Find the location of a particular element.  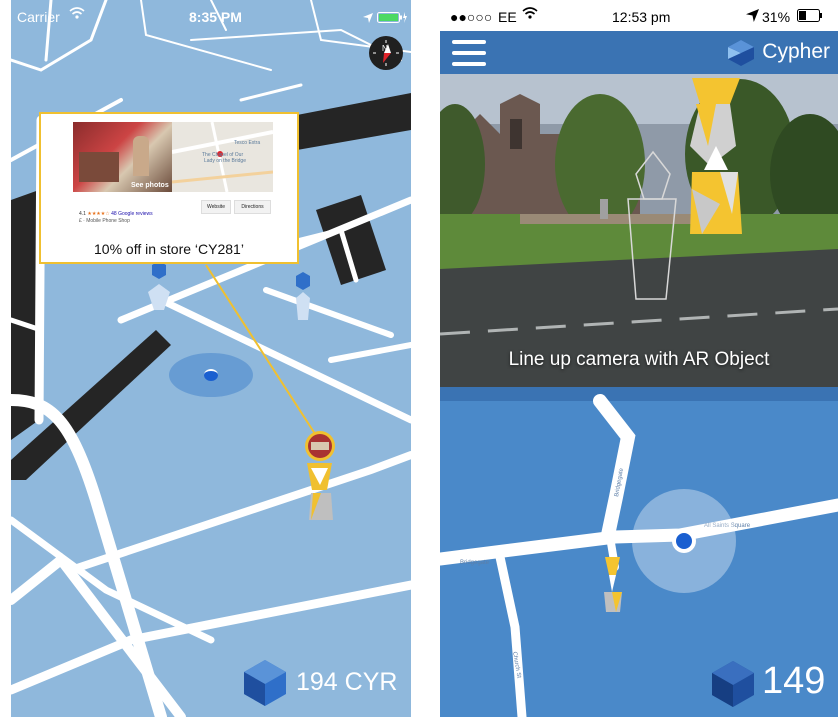

building-block is located at coordinates (354, 121).